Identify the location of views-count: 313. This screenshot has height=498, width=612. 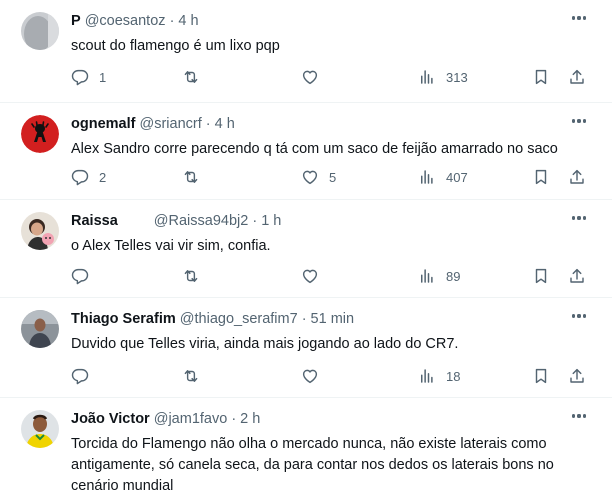
(457, 77).